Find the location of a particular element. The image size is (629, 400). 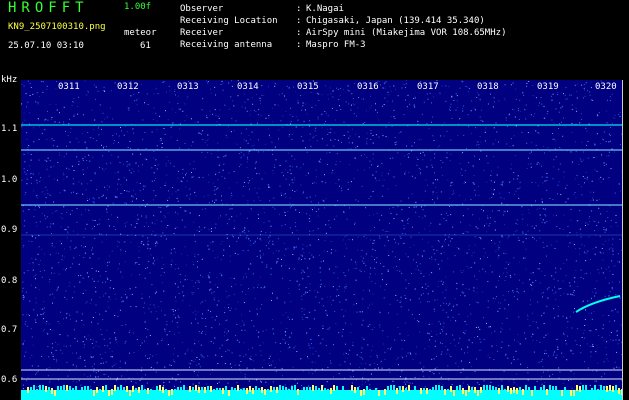

x-tick-0319: 0319 is located at coordinates (548, 87).